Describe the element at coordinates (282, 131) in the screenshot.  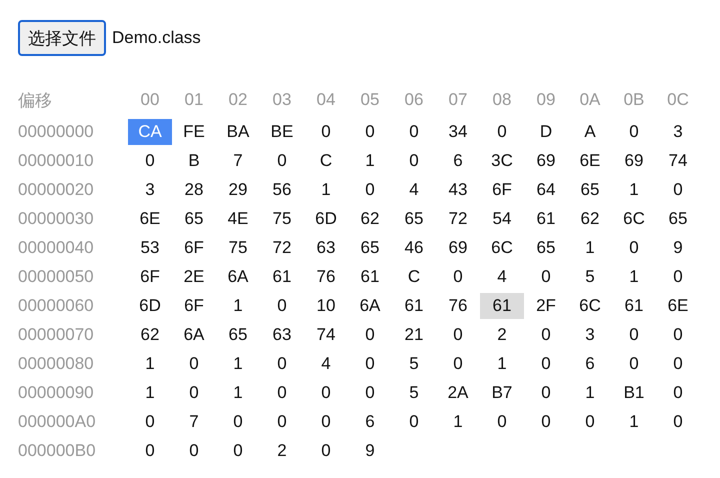
I see `hex-cell: BE` at that location.